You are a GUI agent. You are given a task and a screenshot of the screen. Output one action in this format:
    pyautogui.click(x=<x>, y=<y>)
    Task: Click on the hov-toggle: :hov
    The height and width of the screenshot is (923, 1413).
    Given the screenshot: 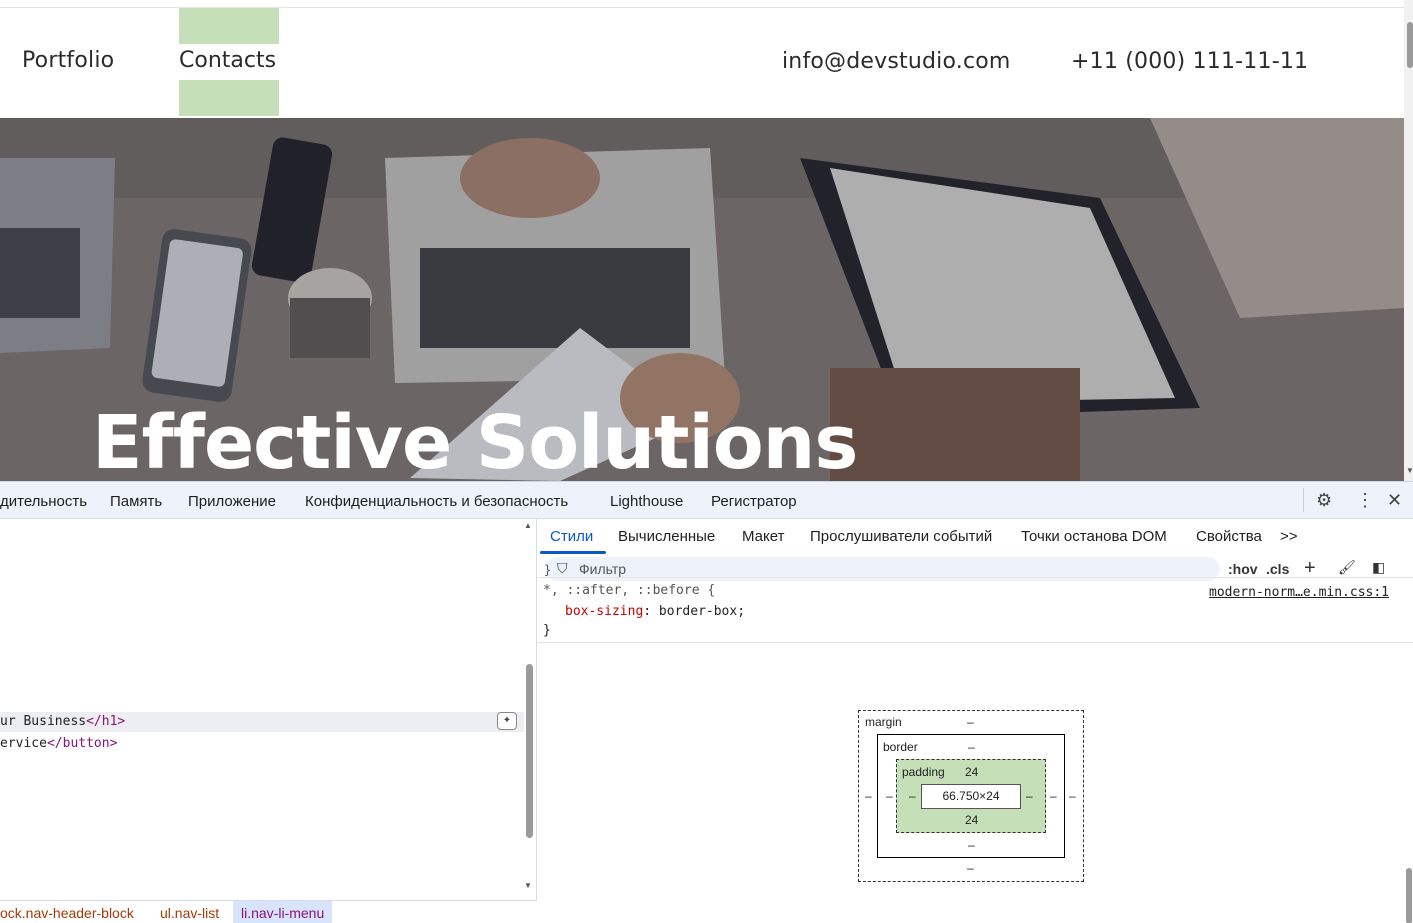 What is the action you would take?
    pyautogui.click(x=1243, y=569)
    